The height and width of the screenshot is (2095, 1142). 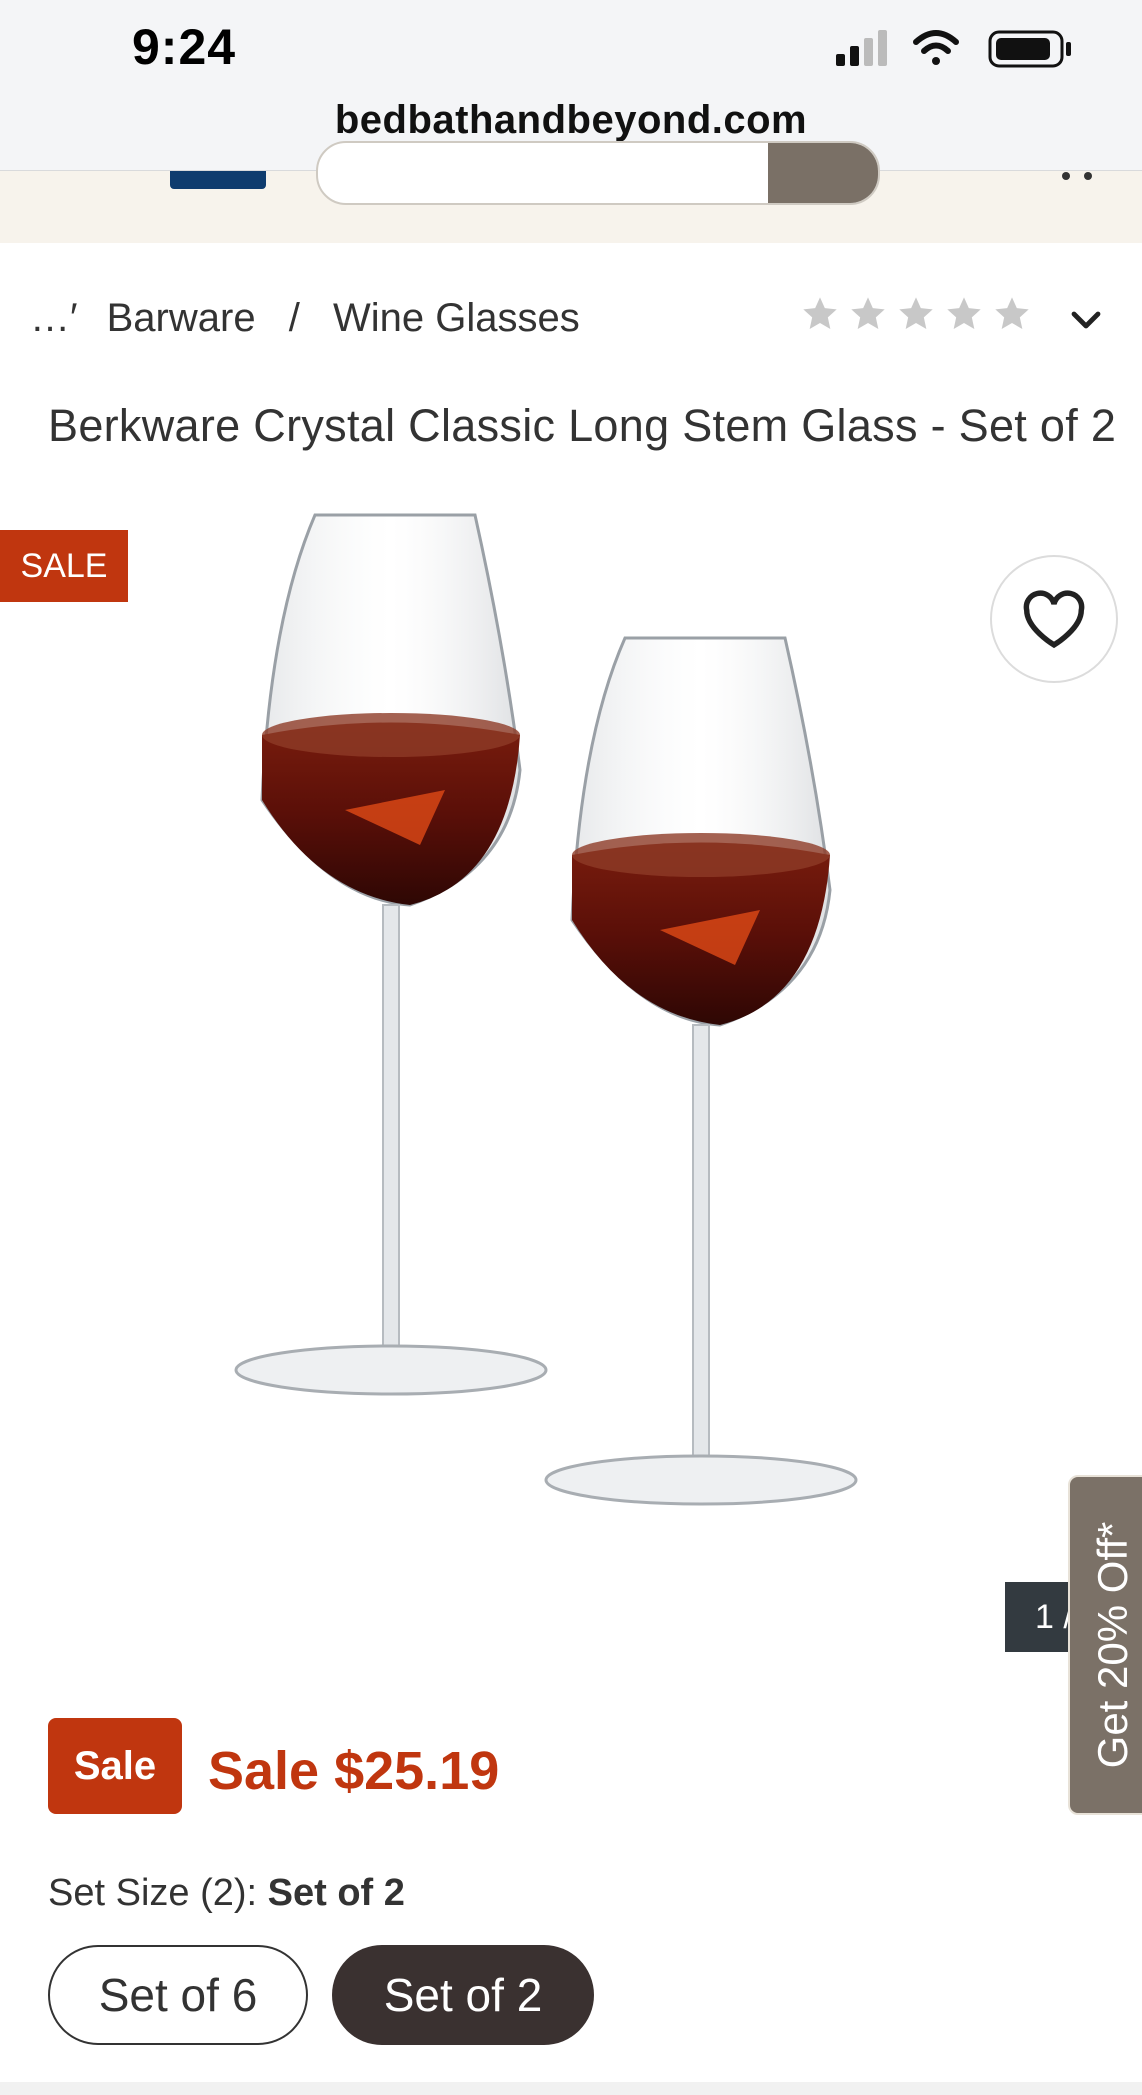 What do you see at coordinates (305, 318) in the screenshot?
I see `breadcrumb: …′ Barware / Wine Glasses` at bounding box center [305, 318].